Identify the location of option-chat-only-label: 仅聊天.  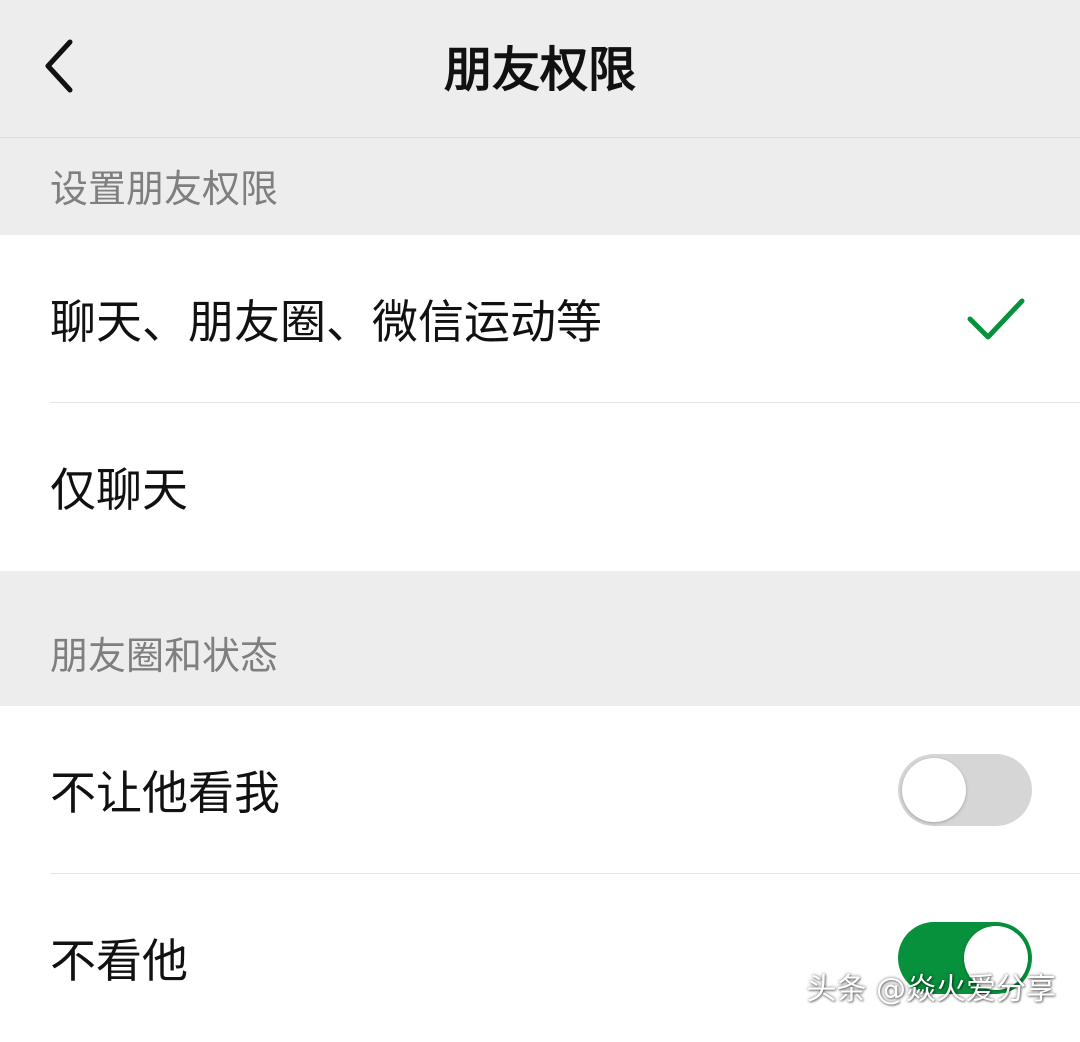
(119, 490).